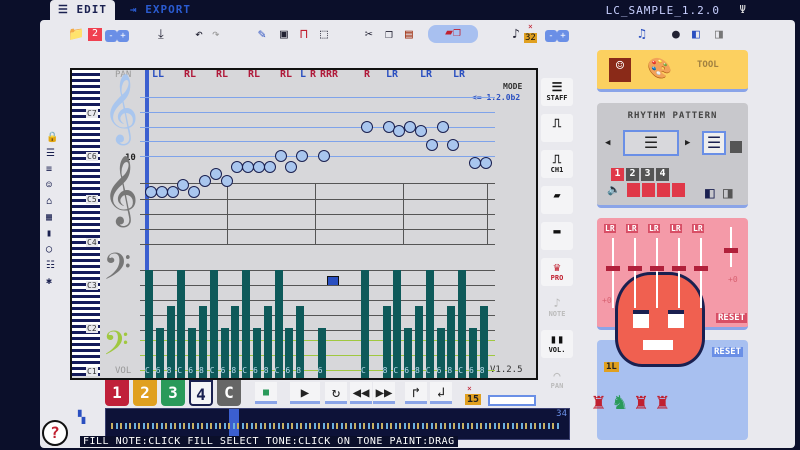  What do you see at coordinates (303, 74) in the screenshot?
I see `pan-mark: L` at bounding box center [303, 74].